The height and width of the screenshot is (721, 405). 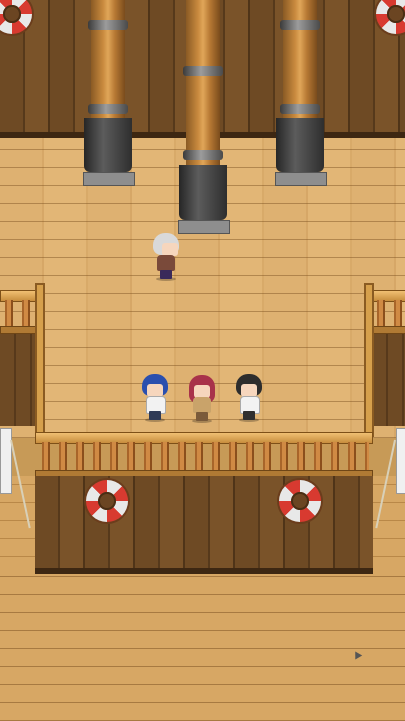 What do you see at coordinates (202, 416) in the screenshot?
I see `party-member-pink-hair-legs` at bounding box center [202, 416].